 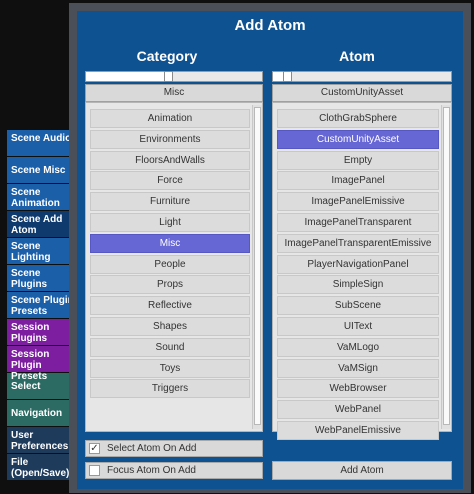 What do you see at coordinates (358, 181) in the screenshot?
I see `atom-list-item: ImagePanel` at bounding box center [358, 181].